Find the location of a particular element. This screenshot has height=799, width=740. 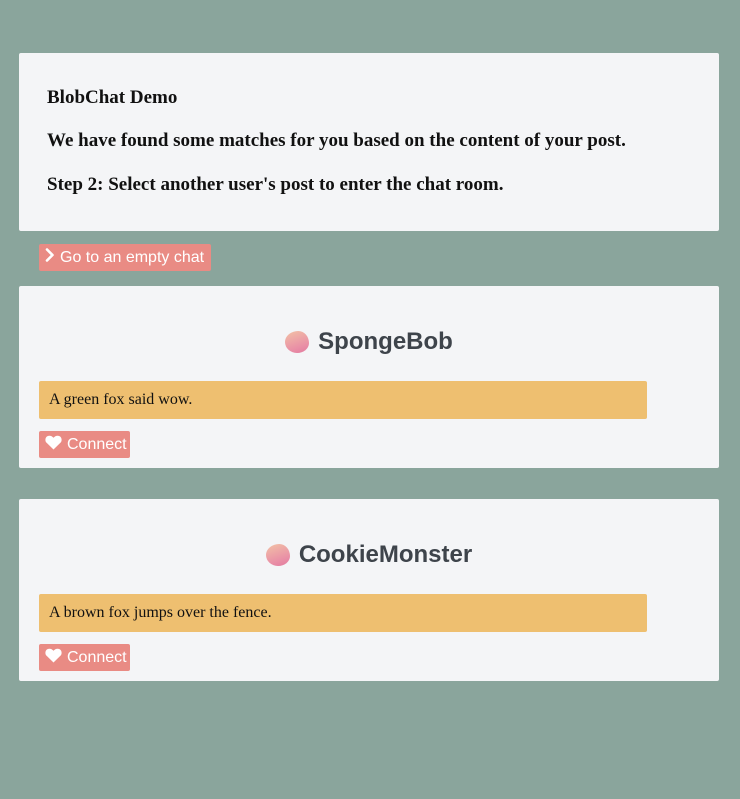

go-to-empty-chat-button: Go to an empty chat is located at coordinates (125, 257).